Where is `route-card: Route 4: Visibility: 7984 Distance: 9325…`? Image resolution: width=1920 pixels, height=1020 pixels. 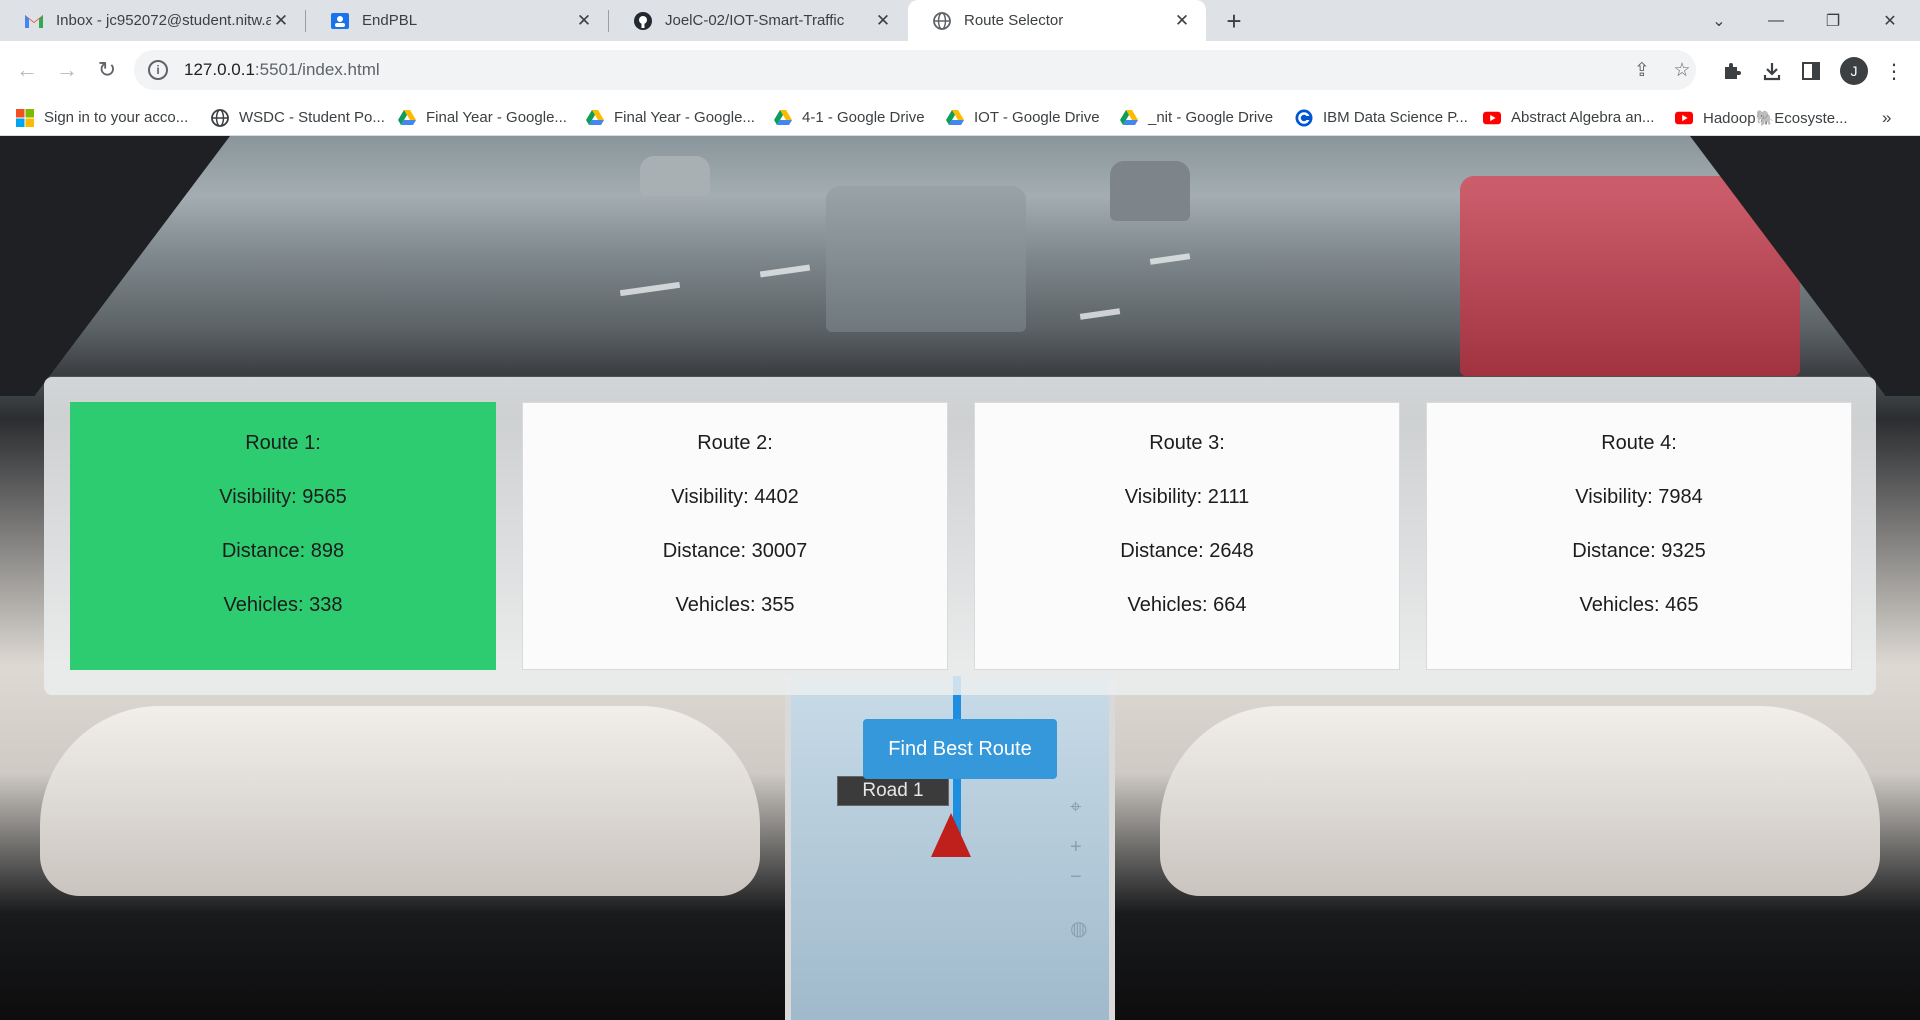 route-card: Route 4: Visibility: 7984 Distance: 9325… is located at coordinates (1639, 536).